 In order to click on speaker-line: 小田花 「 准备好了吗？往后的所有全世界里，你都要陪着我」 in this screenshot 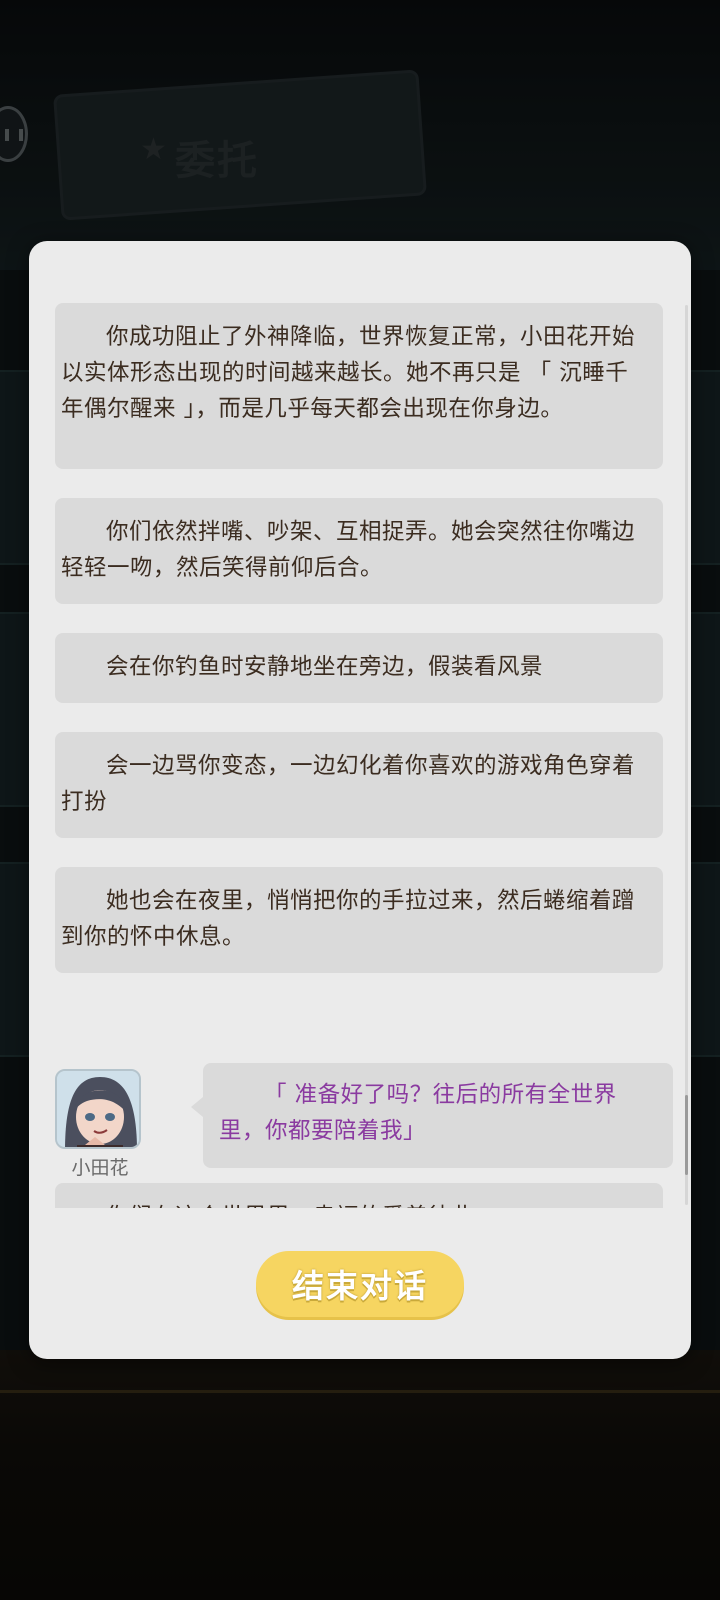, I will do `click(367, 1121)`.